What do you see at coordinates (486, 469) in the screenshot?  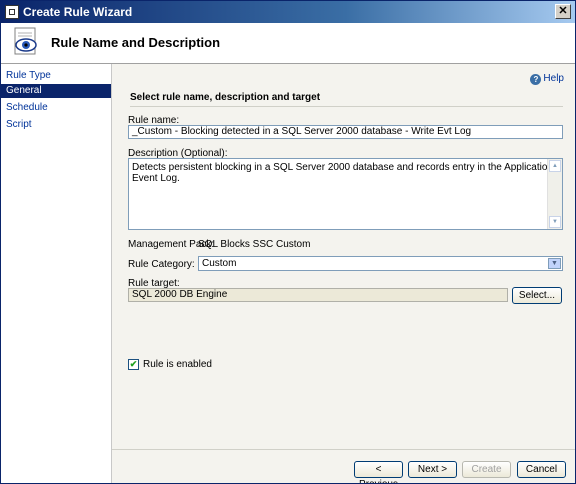 I see `create-button: Create` at bounding box center [486, 469].